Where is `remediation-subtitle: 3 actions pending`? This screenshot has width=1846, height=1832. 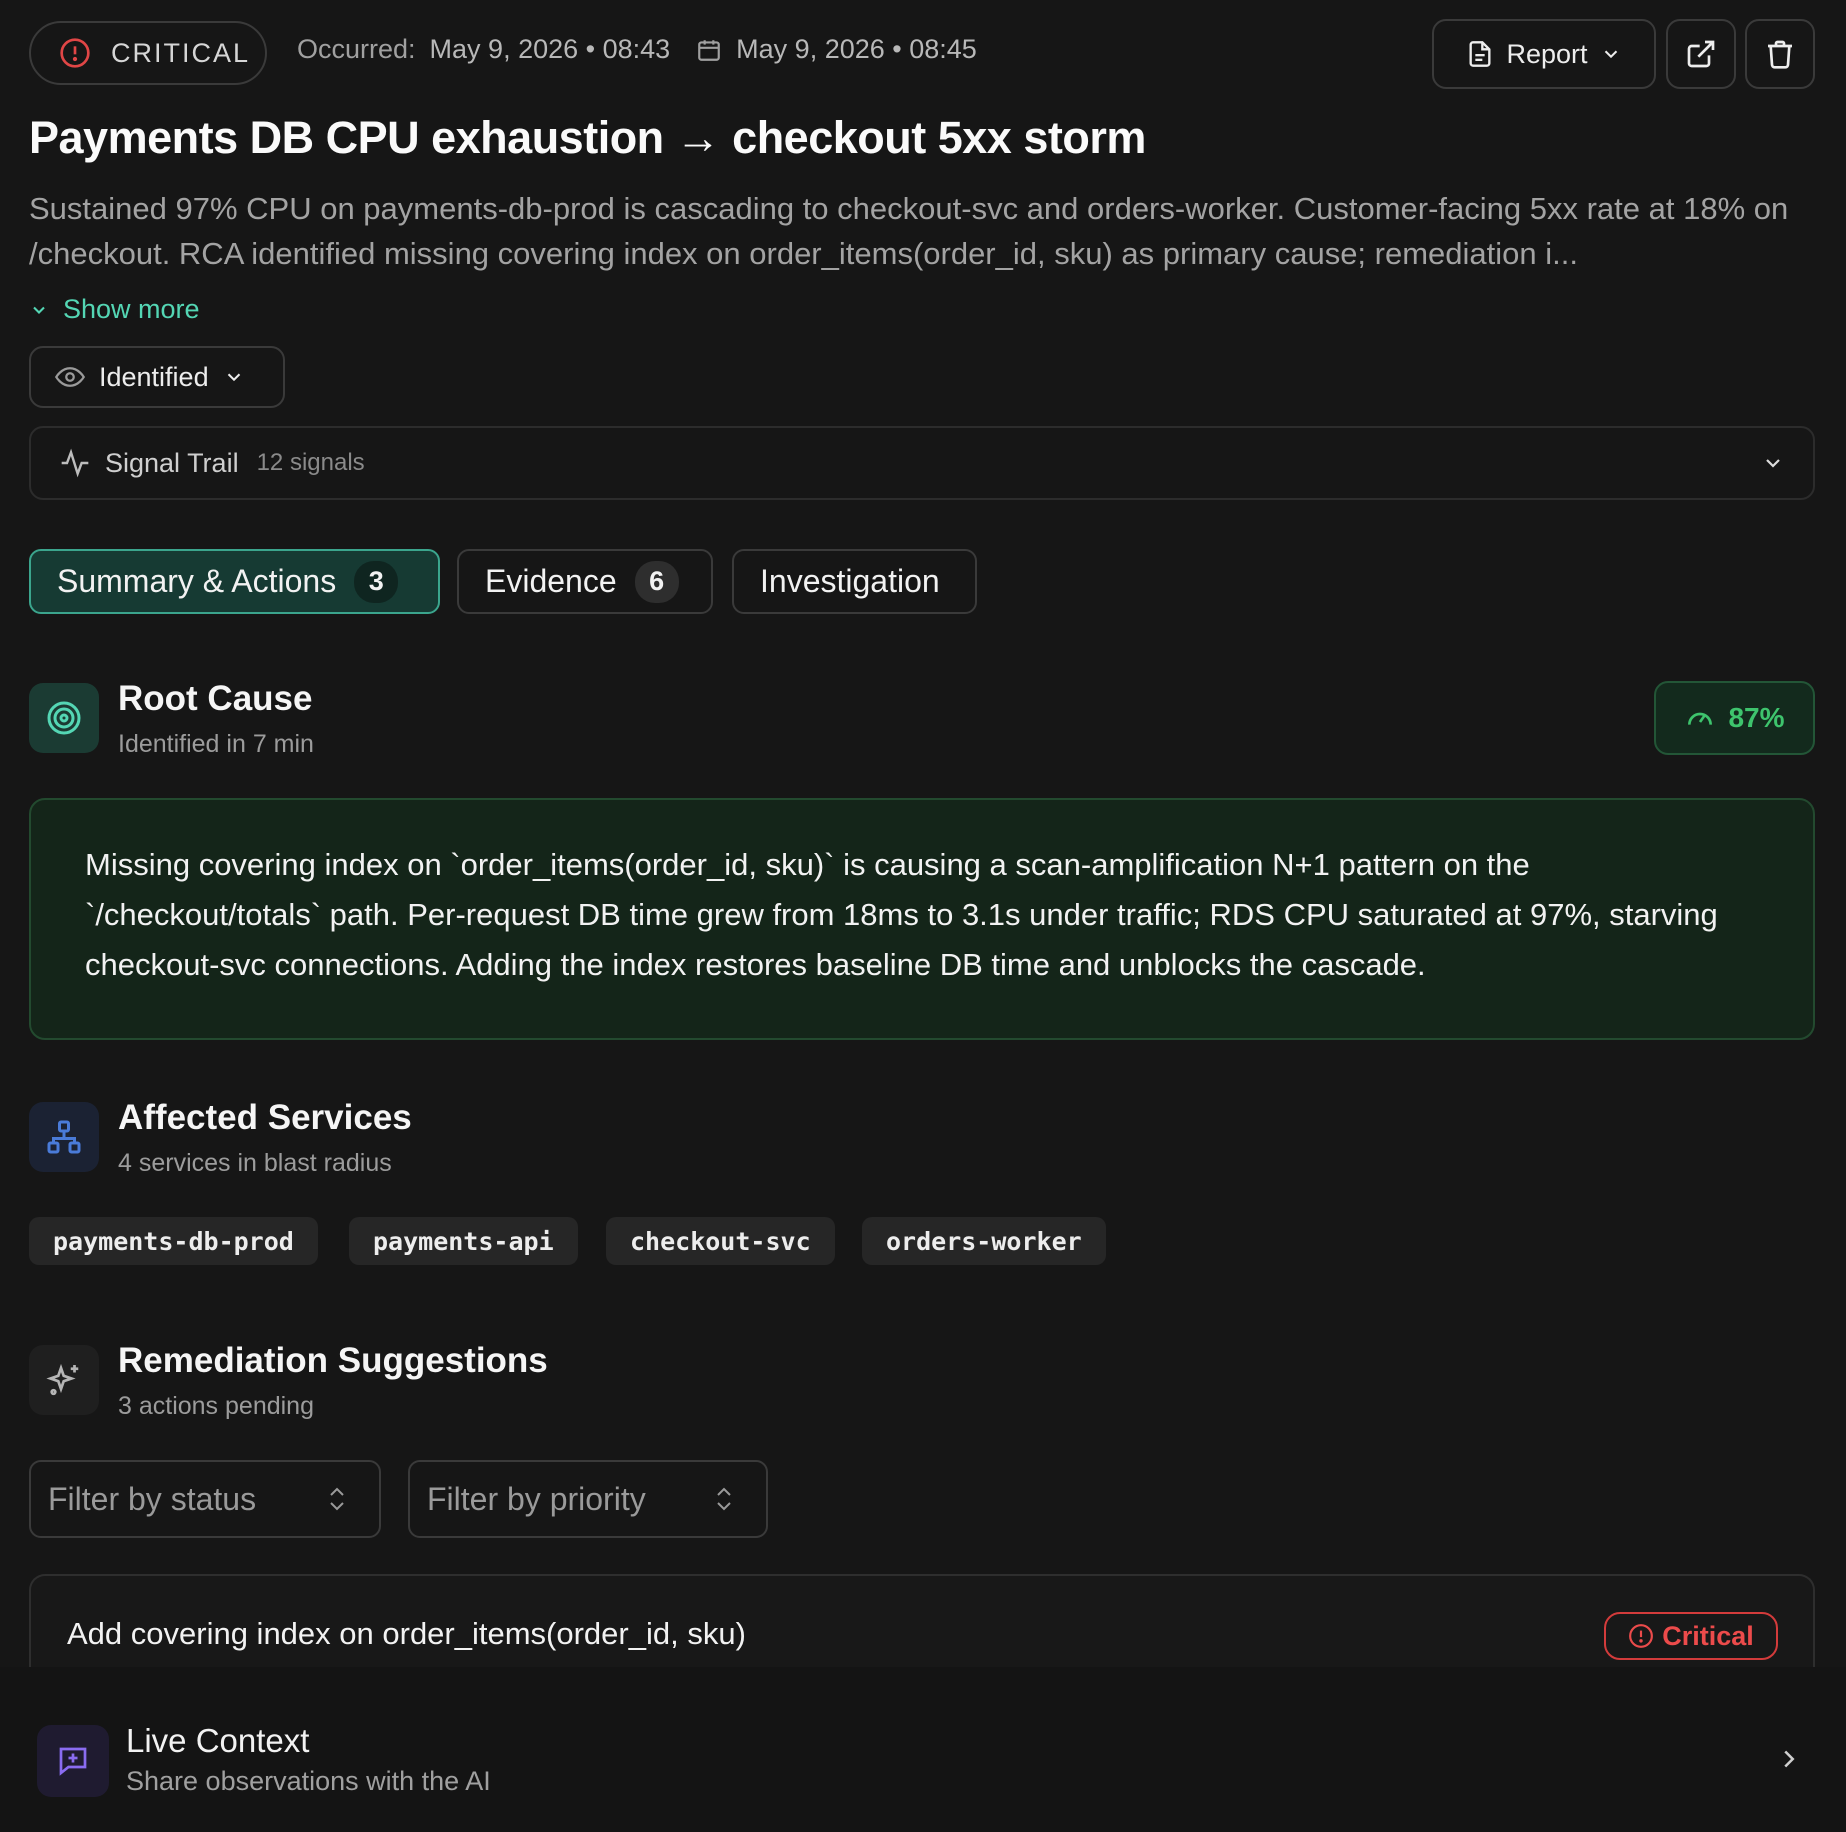
remediation-subtitle: 3 actions pending is located at coordinates (216, 1406).